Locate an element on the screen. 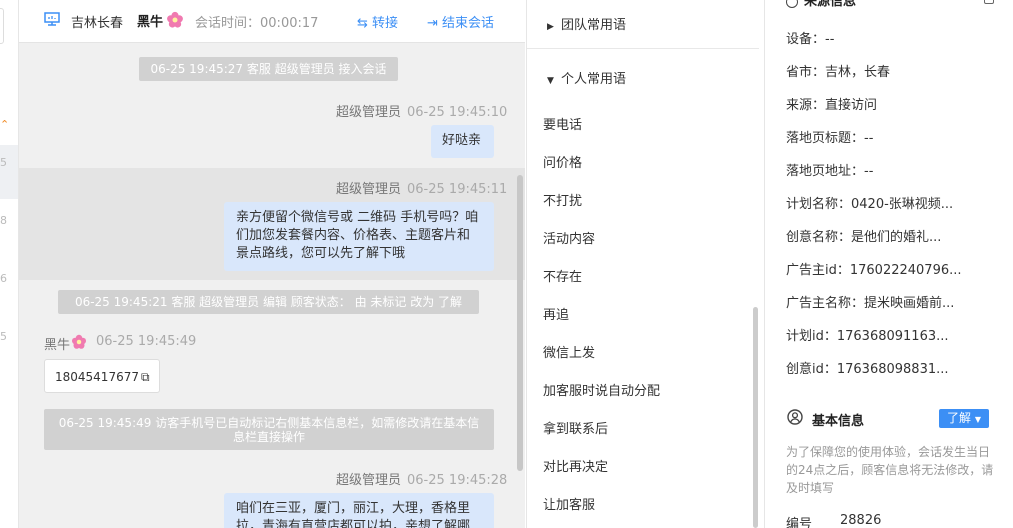 The width and height of the screenshot is (1013, 528). monitor-icon is located at coordinates (52, 19).